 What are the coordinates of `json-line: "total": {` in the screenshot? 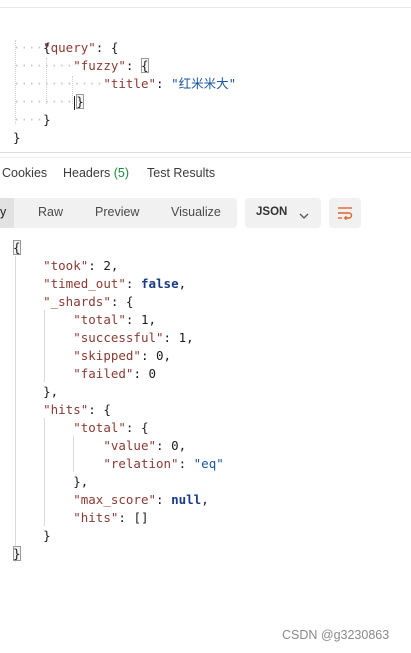 It's located at (111, 427).